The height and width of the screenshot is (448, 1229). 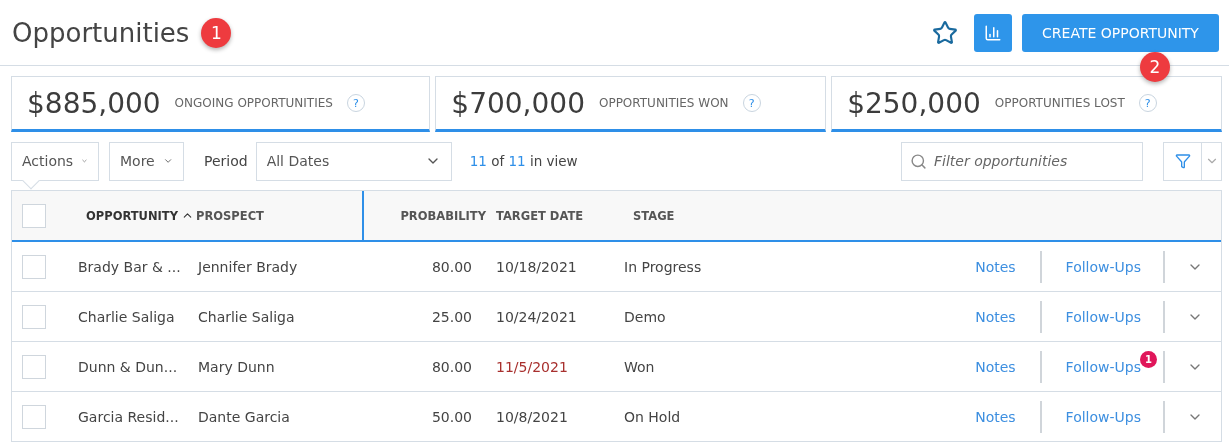 What do you see at coordinates (451, 416) in the screenshot?
I see `table-cell-text: 50.00` at bounding box center [451, 416].